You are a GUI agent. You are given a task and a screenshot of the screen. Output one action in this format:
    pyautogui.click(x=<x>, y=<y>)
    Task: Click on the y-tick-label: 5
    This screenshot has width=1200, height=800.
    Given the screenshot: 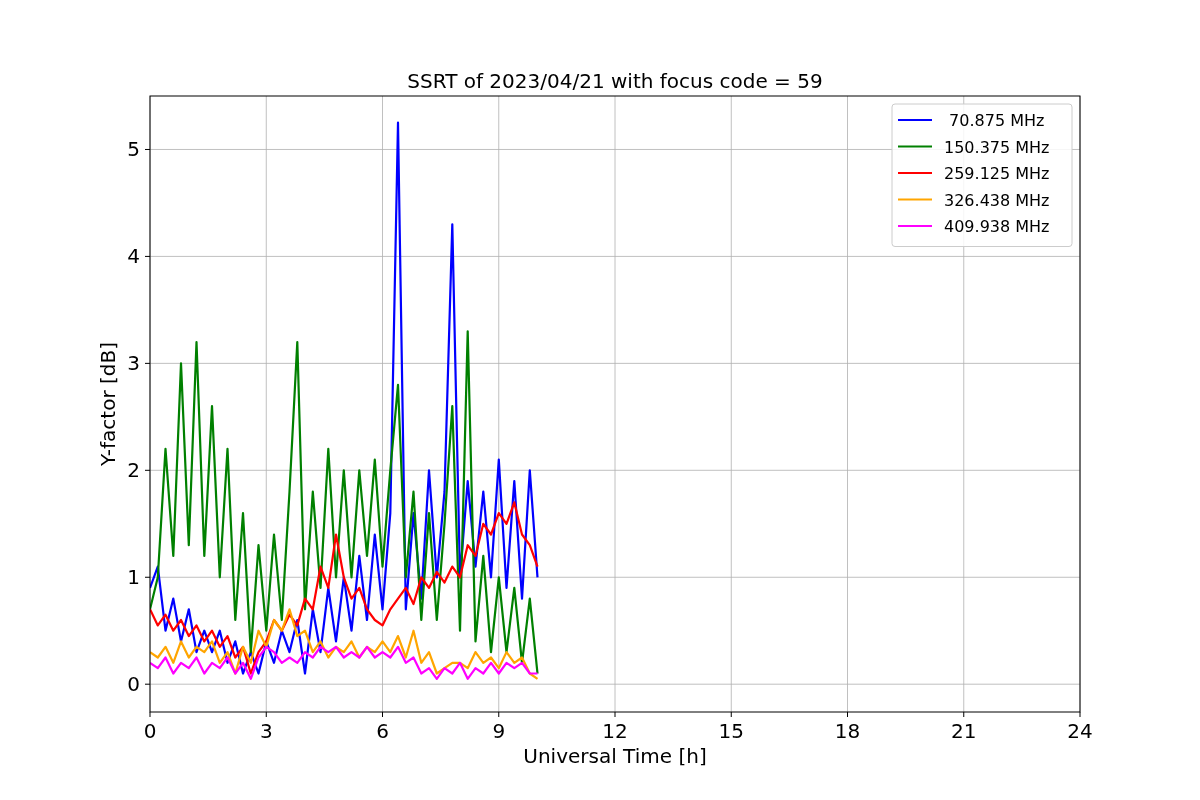 What is the action you would take?
    pyautogui.click(x=133, y=149)
    